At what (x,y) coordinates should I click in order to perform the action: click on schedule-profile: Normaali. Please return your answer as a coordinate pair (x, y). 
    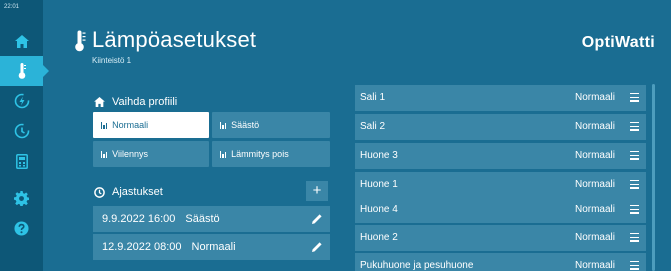
    Looking at the image, I should click on (213, 247).